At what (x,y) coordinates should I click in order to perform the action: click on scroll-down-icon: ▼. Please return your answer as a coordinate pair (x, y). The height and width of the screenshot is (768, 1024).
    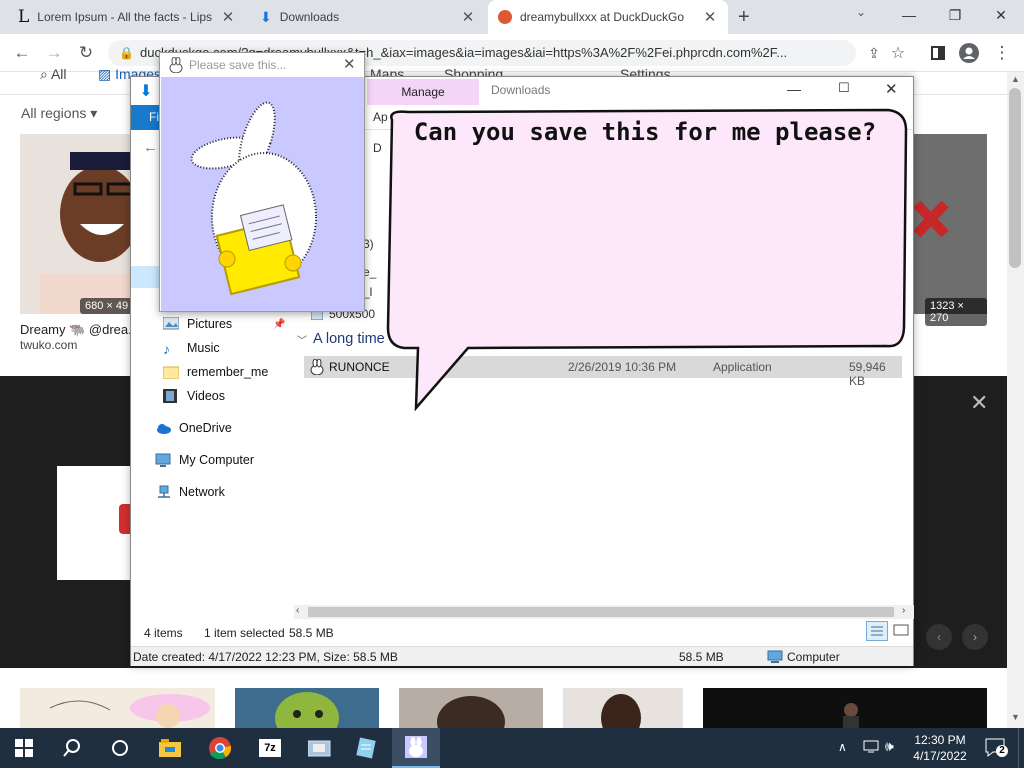
    Looking at the image, I should click on (1015, 717).